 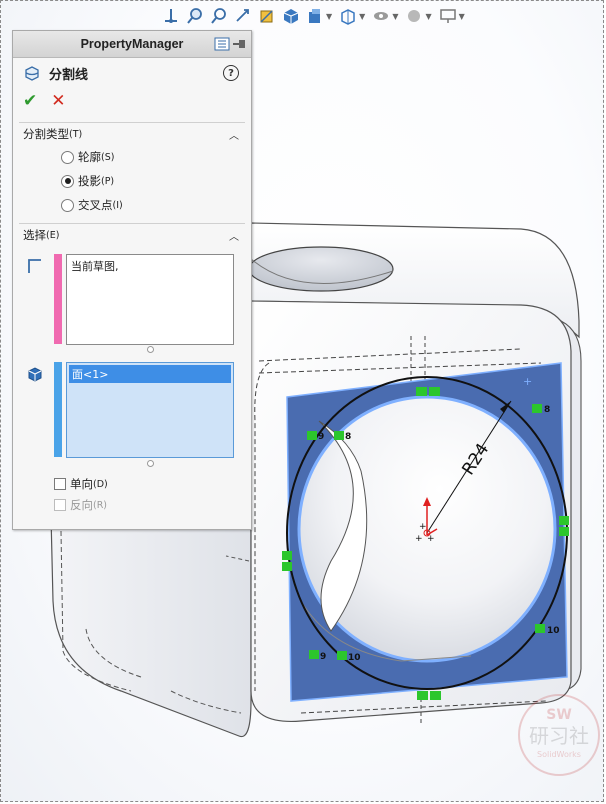 What do you see at coordinates (30, 101) in the screenshot?
I see `ok-button: ✔` at bounding box center [30, 101].